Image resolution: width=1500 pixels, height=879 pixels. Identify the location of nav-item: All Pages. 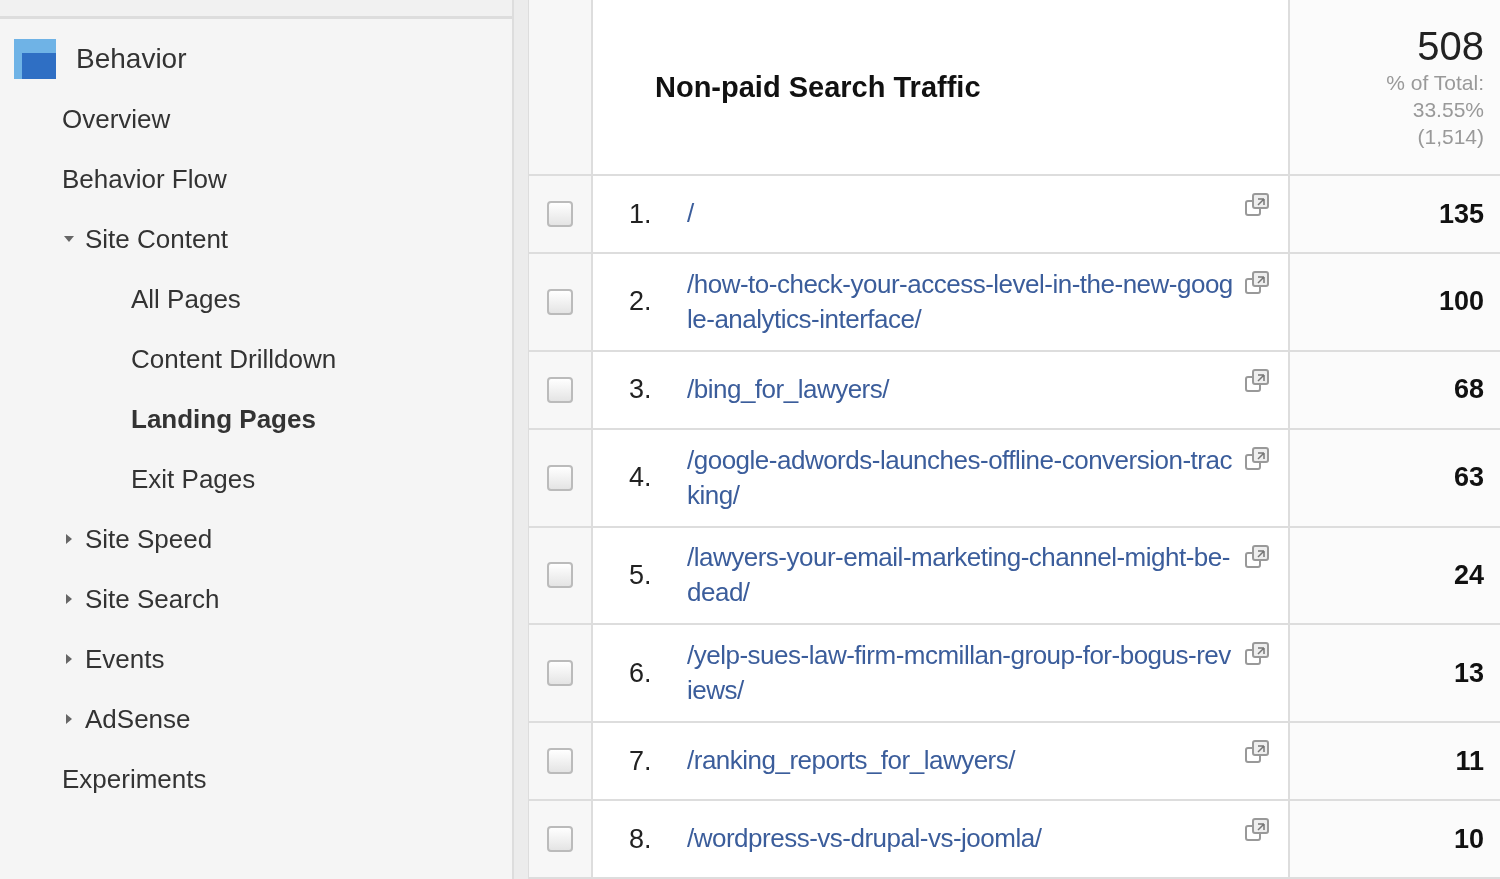
(256, 299).